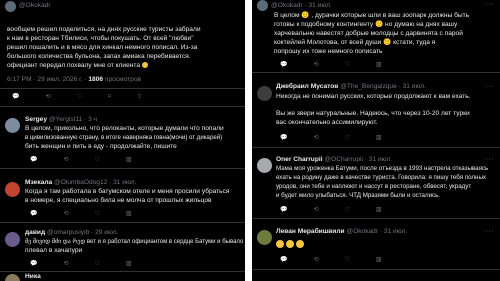  I want to click on post-action-bar: 💬 ⟲ ♡ ⌑ ⇪, so click(77, 96).